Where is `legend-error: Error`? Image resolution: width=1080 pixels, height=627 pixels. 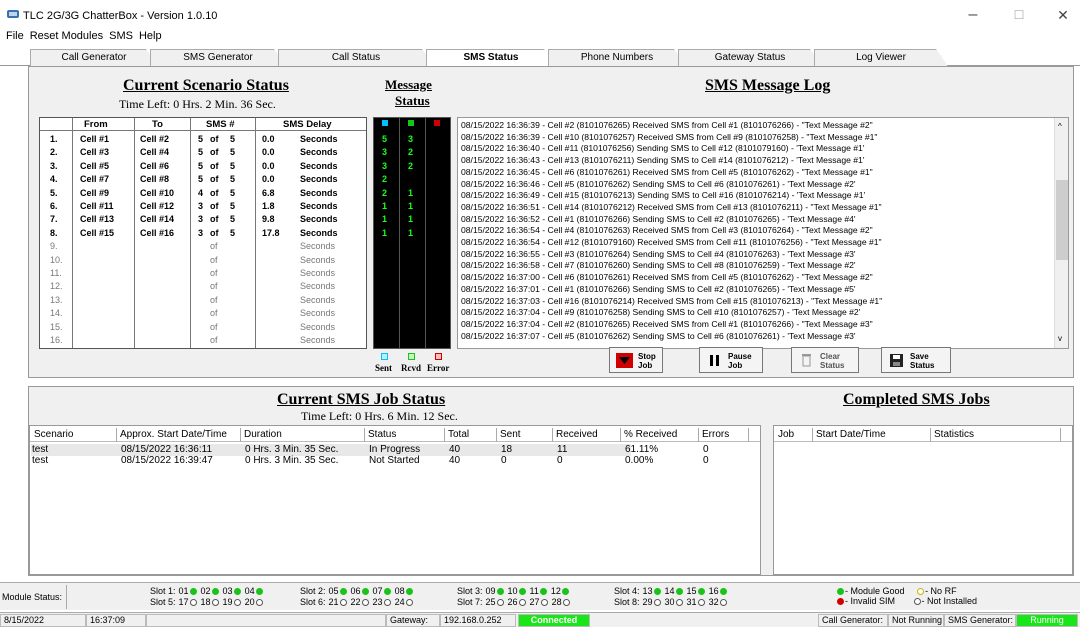
legend-error: Error is located at coordinates (438, 368).